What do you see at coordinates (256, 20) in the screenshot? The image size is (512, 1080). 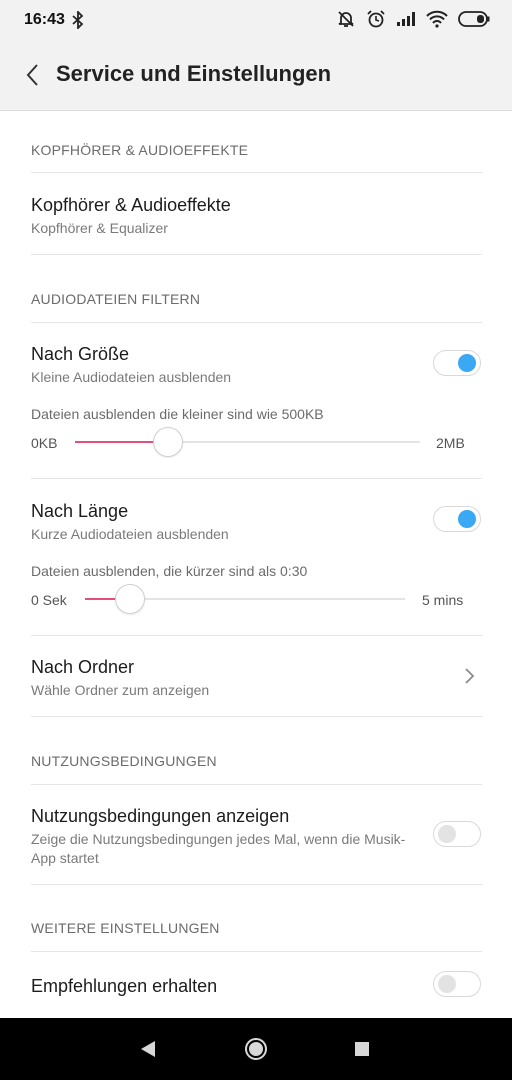 I see `status-bar: 16:43` at bounding box center [256, 20].